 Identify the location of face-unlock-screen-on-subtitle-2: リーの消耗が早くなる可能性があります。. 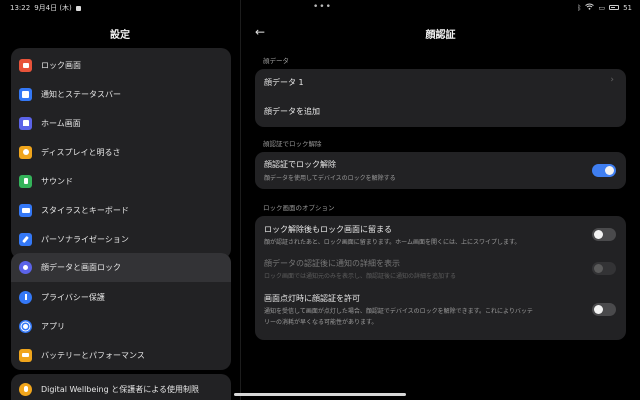
(321, 322).